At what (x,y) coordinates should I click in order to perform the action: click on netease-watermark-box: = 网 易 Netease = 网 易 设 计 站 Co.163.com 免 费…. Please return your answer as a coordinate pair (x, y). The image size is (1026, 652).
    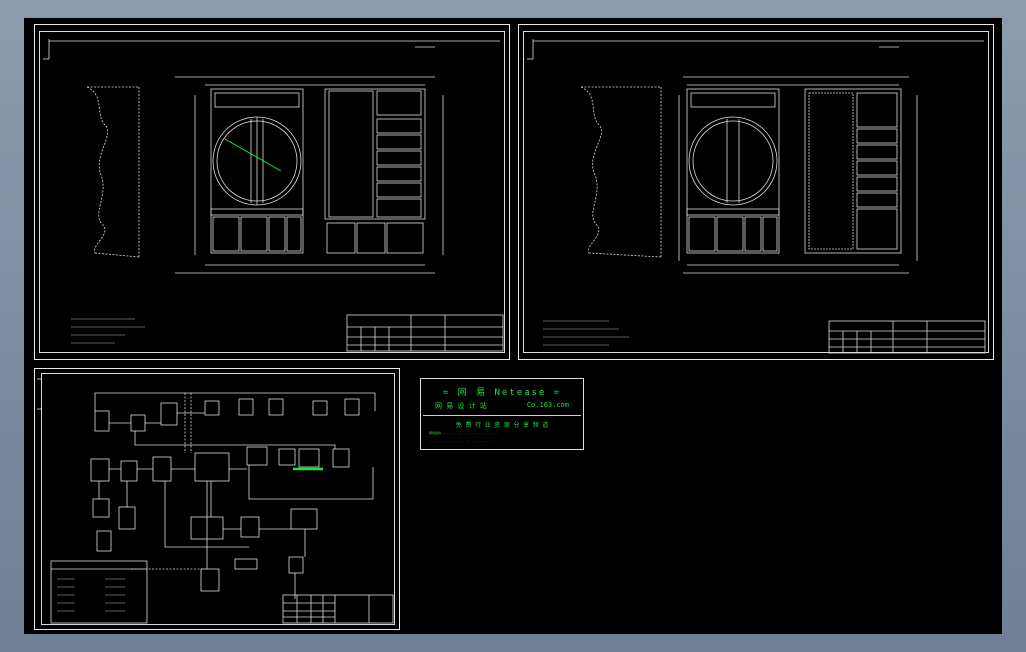
    Looking at the image, I should click on (502, 414).